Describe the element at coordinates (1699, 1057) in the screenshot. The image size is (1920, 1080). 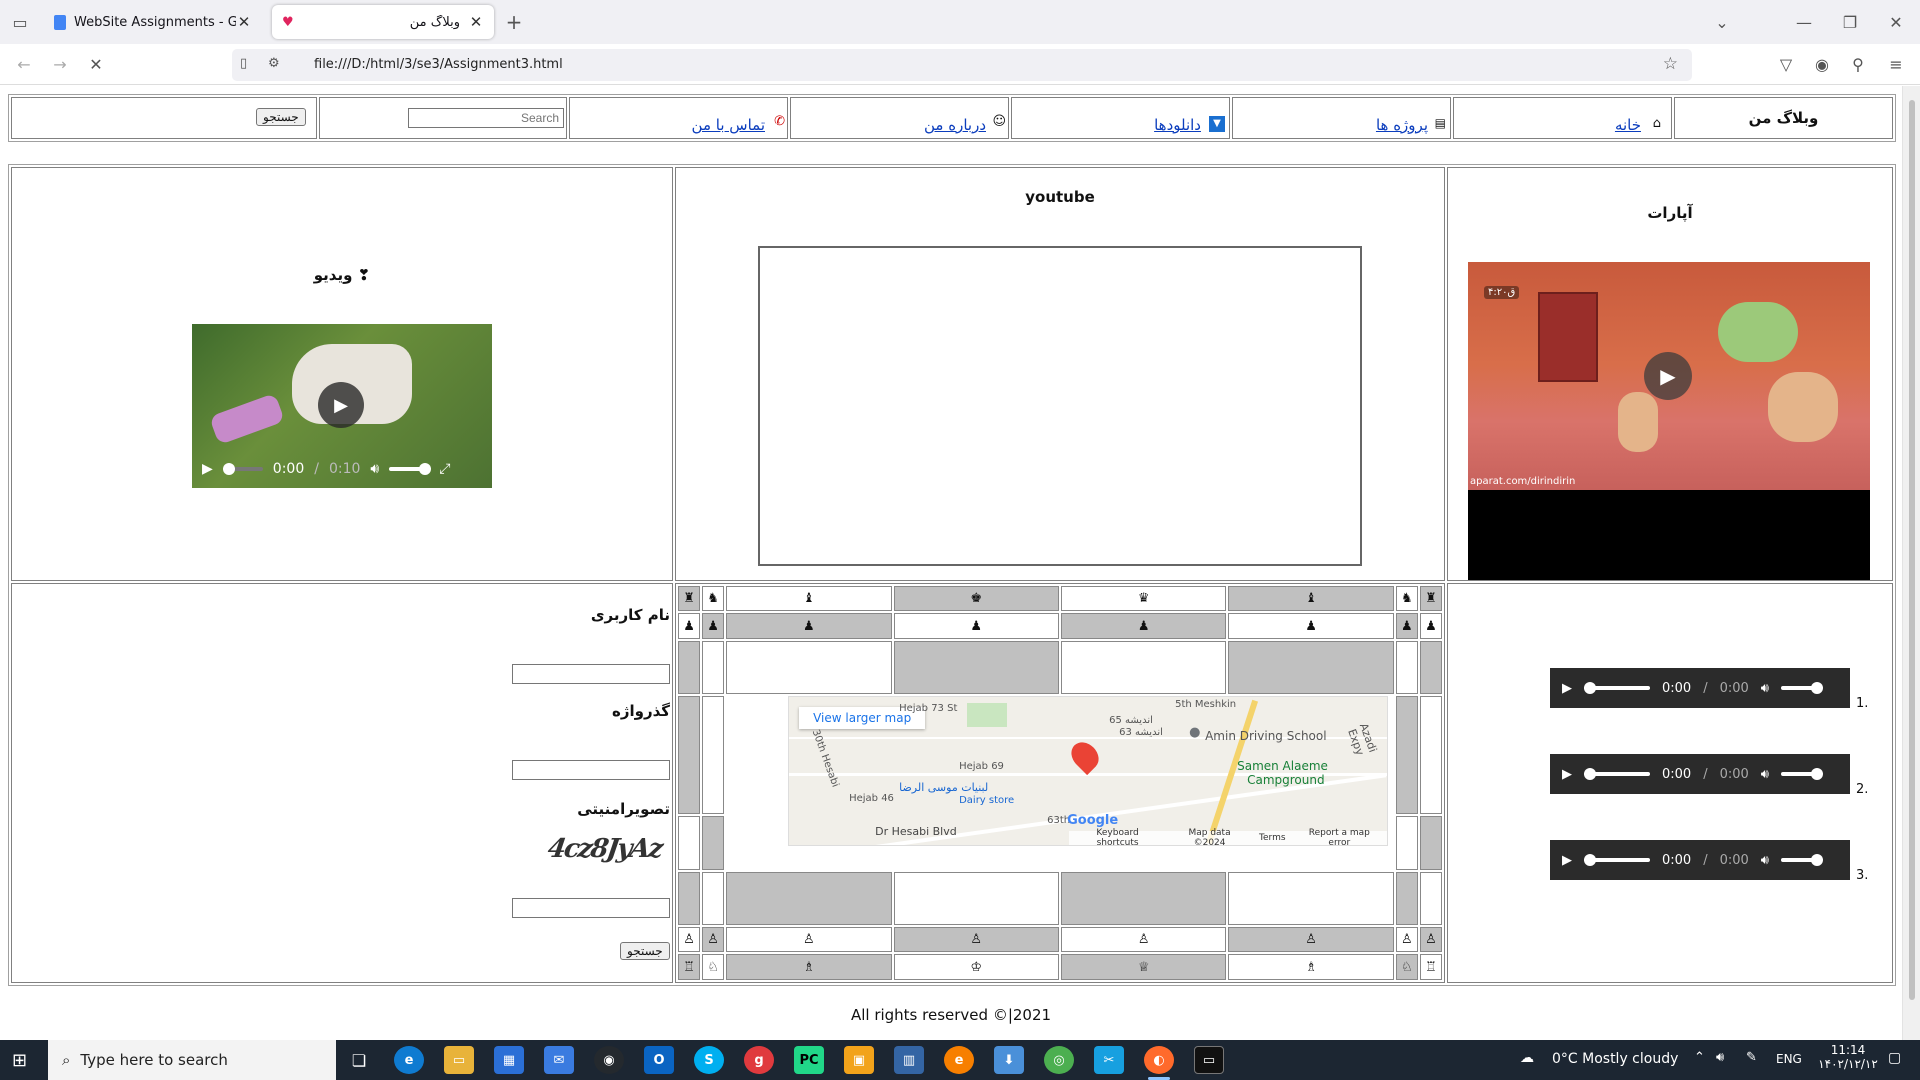
I see `chevron-up-icon: ⌃` at that location.